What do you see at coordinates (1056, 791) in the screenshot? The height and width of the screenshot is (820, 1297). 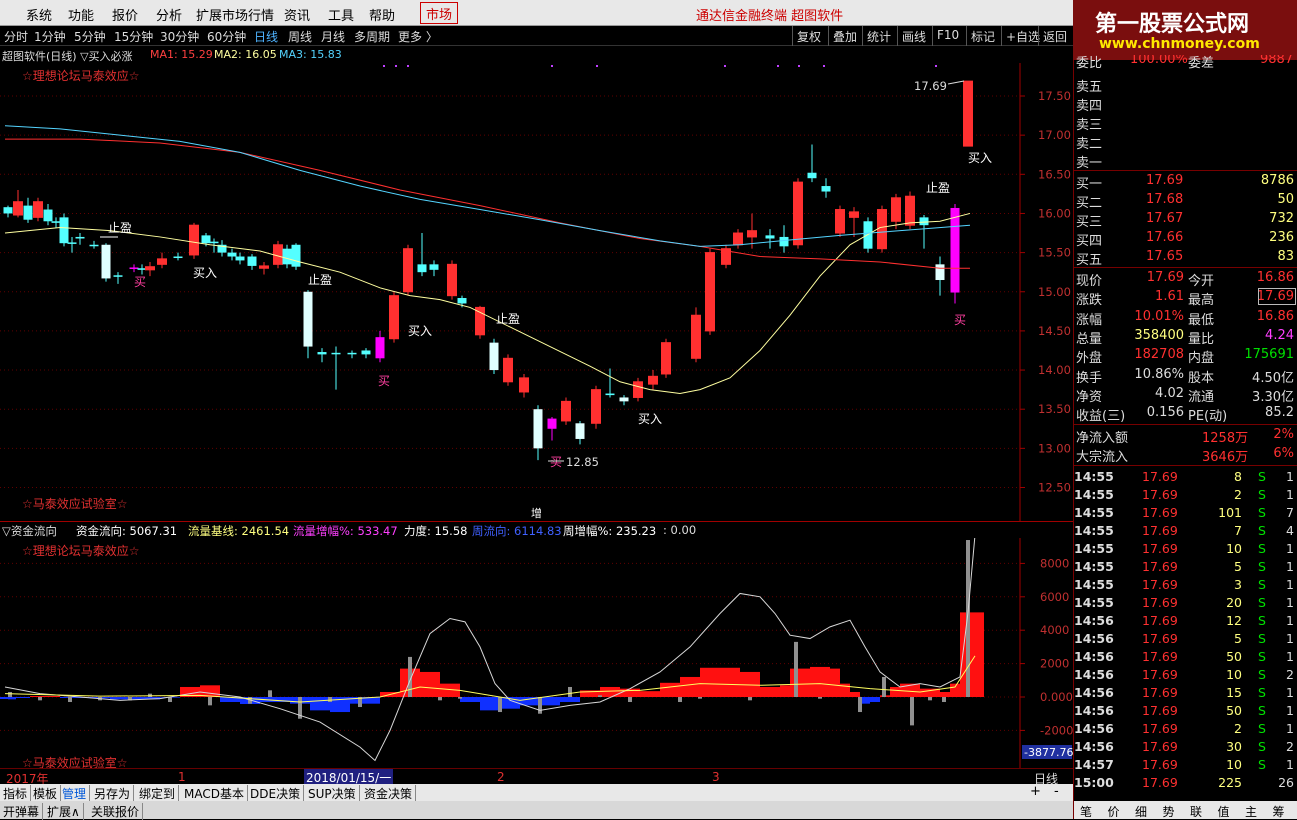 I see `zoom-out-button: -` at bounding box center [1056, 791].